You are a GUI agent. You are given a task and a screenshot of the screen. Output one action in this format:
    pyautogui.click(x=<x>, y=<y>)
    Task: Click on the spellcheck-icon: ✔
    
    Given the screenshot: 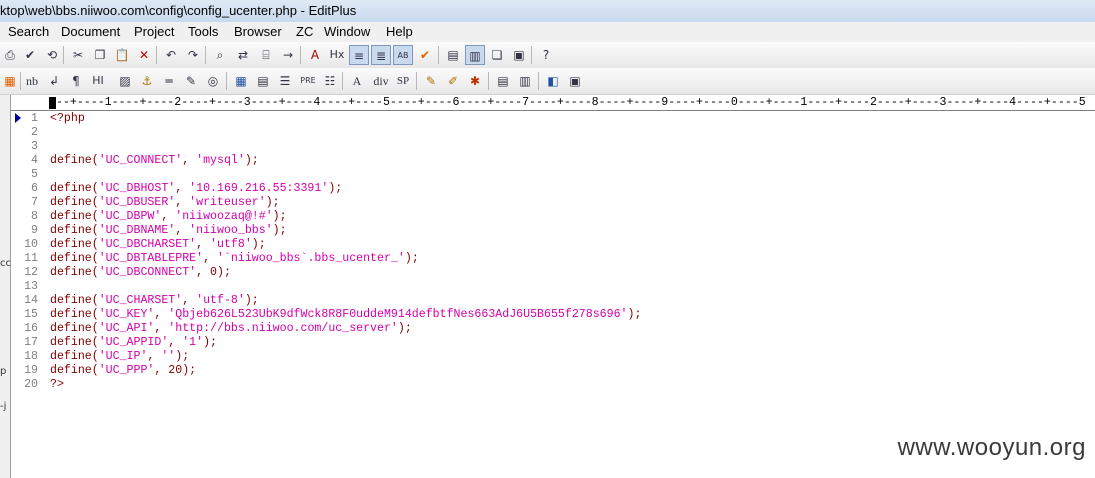 What is the action you would take?
    pyautogui.click(x=30, y=55)
    